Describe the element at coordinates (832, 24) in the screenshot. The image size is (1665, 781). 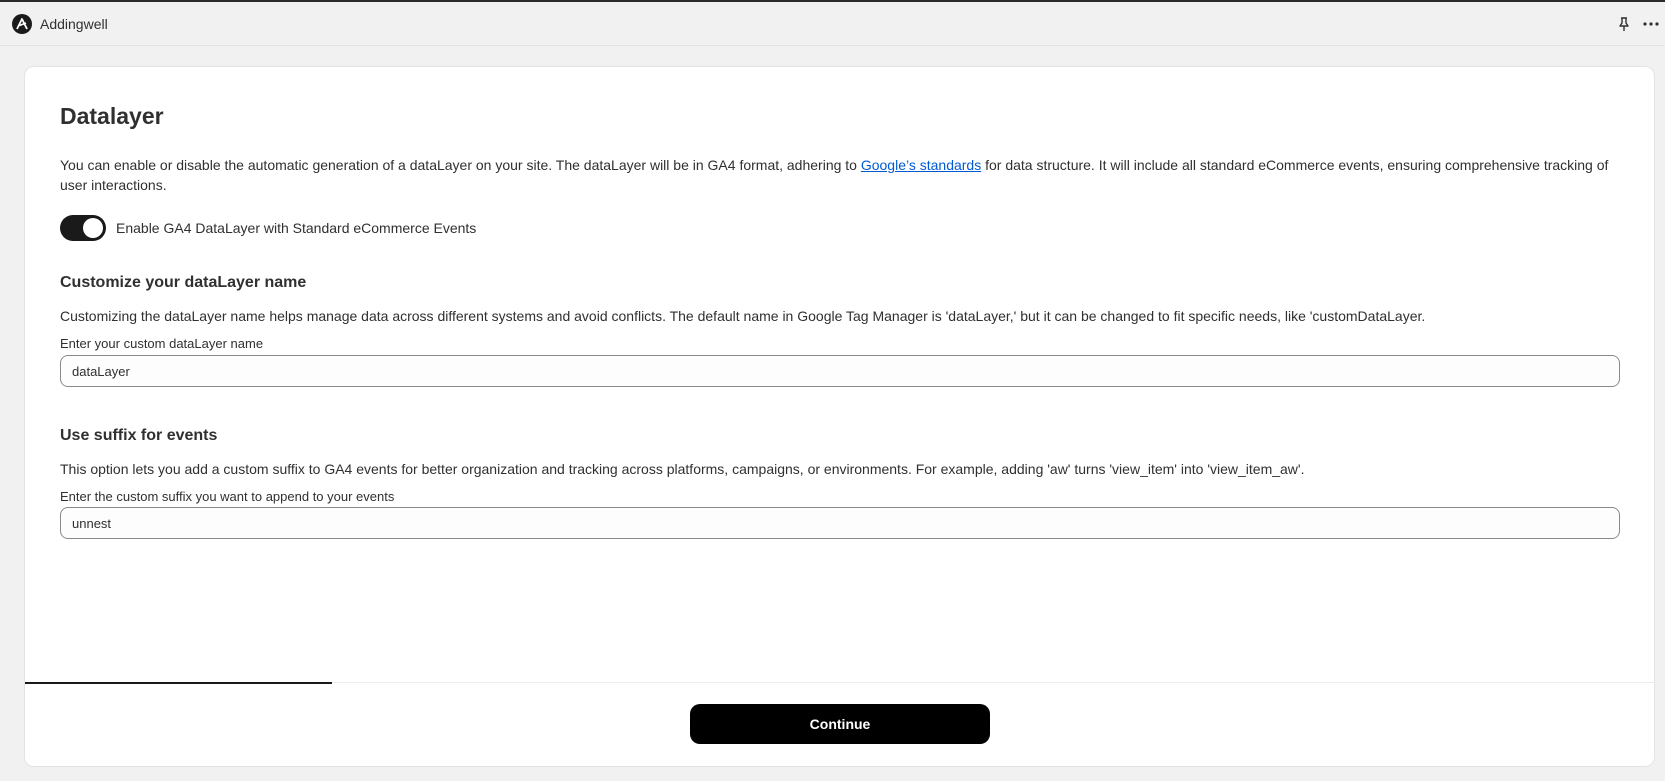
I see `app-header: Addingwell` at that location.